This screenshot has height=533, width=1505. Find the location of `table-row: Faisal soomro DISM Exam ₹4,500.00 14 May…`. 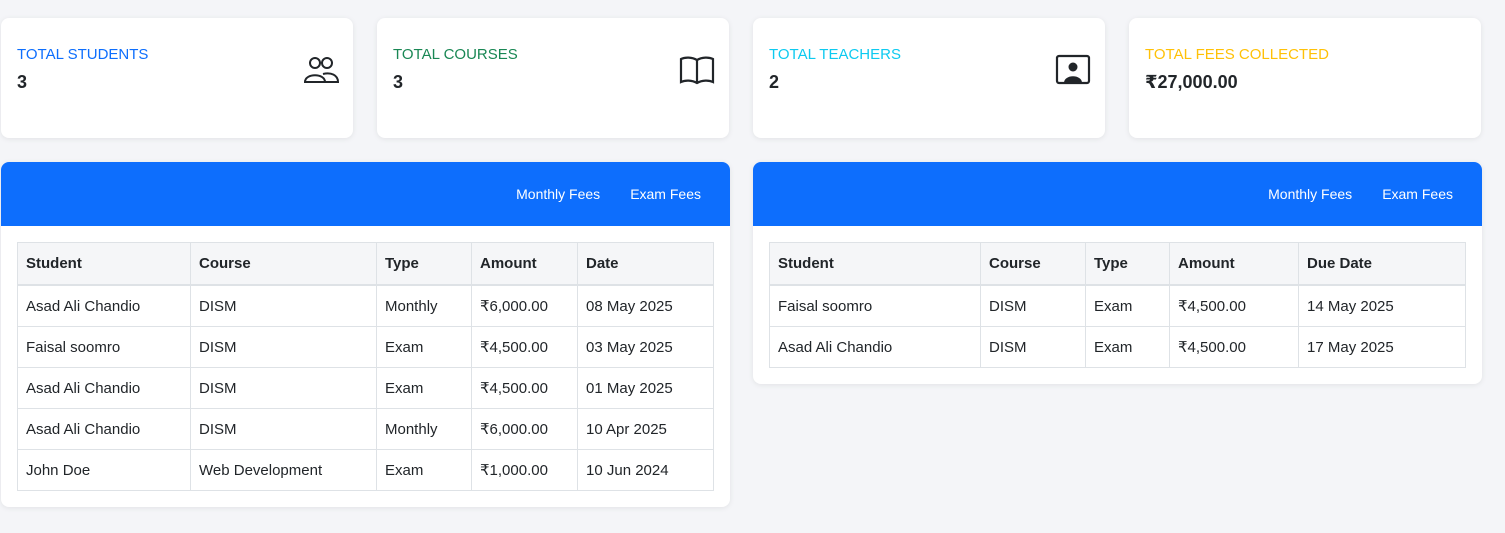

table-row: Faisal soomro DISM Exam ₹4,500.00 14 May… is located at coordinates (1117, 305).